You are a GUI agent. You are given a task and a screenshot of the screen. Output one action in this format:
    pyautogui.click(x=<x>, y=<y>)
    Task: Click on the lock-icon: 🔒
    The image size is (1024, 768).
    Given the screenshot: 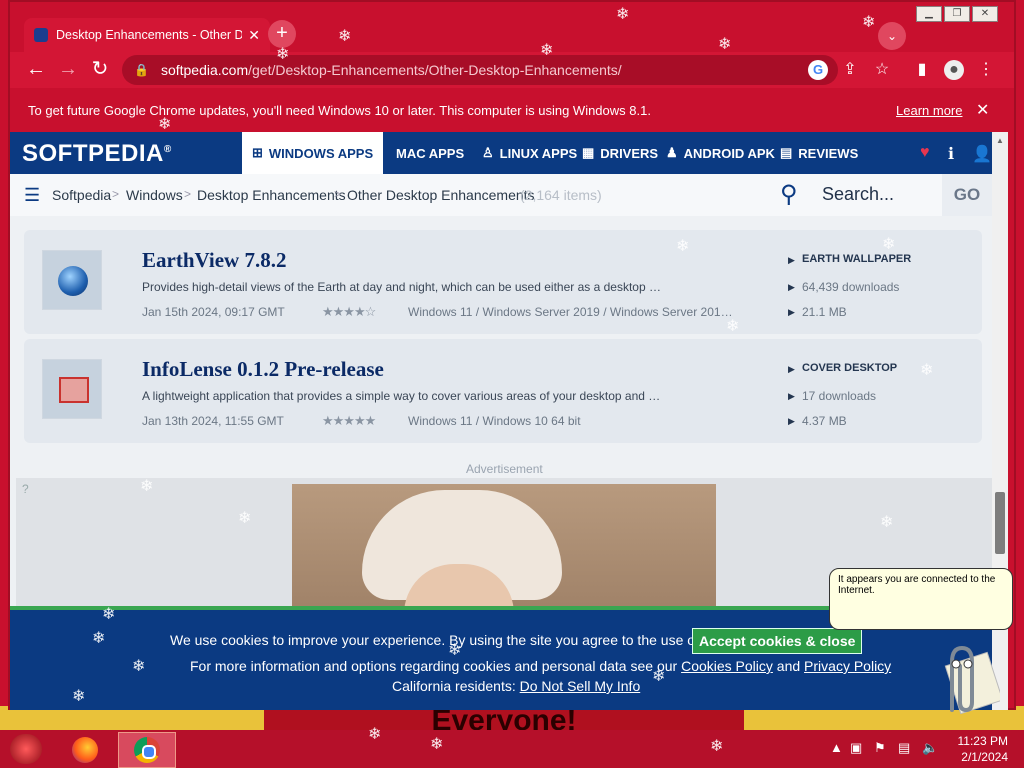 What is the action you would take?
    pyautogui.click(x=141, y=70)
    